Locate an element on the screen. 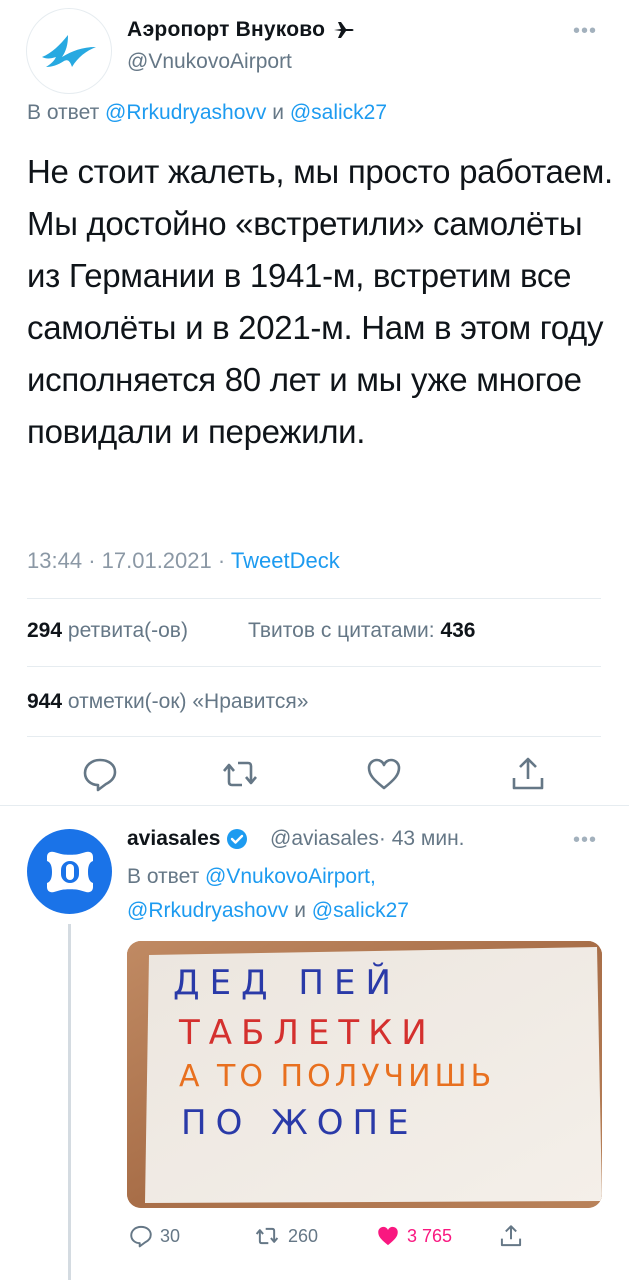  verified-icon is located at coordinates (237, 839).